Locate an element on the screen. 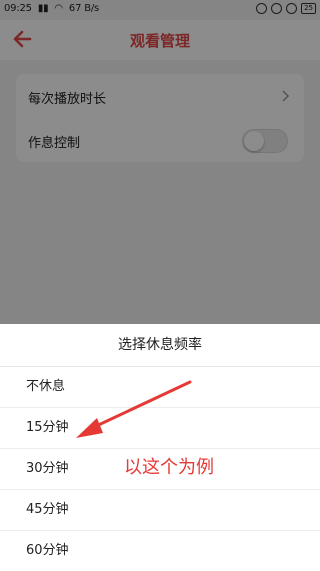  option-60-min: 60分钟 is located at coordinates (160, 551).